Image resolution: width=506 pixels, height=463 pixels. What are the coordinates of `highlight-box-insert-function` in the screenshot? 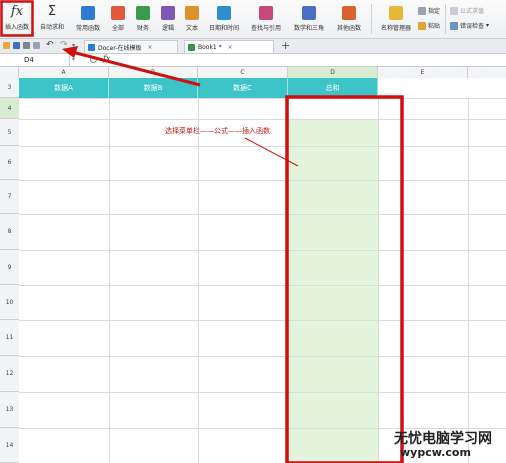 It's located at (17, 18).